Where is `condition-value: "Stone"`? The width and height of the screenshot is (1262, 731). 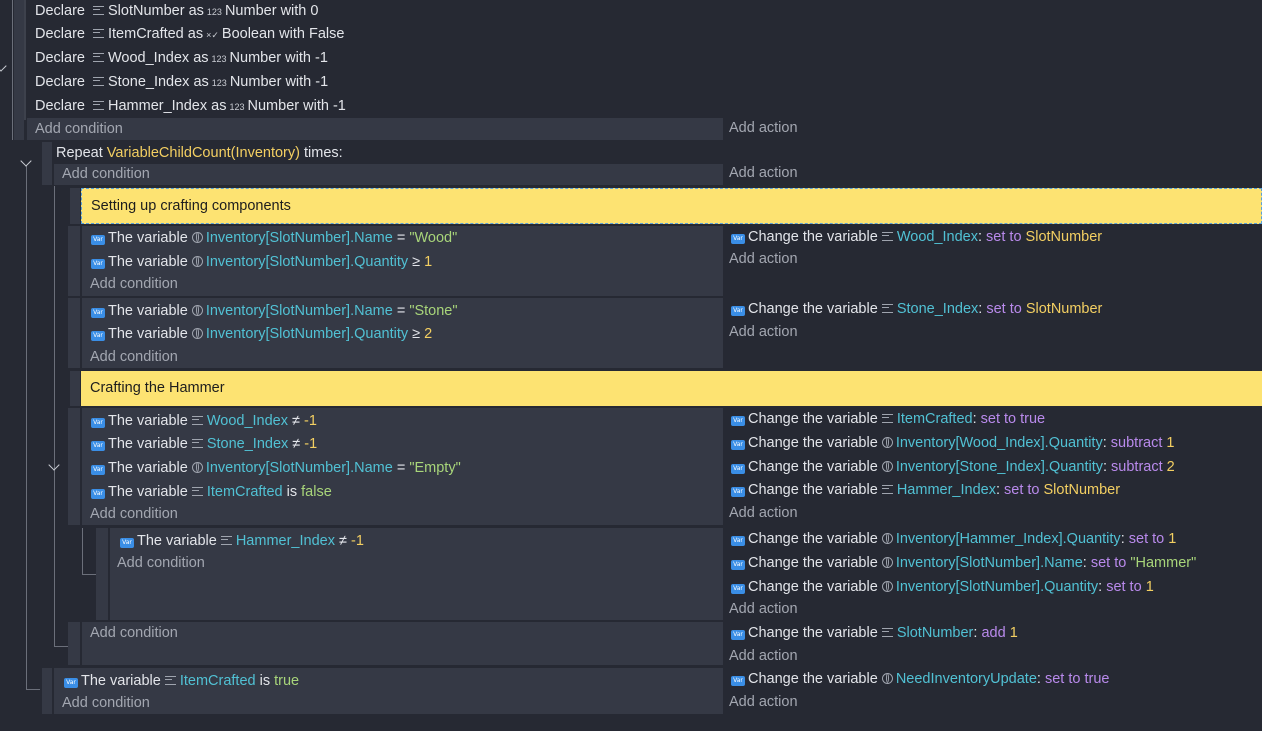
condition-value: "Stone" is located at coordinates (433, 311).